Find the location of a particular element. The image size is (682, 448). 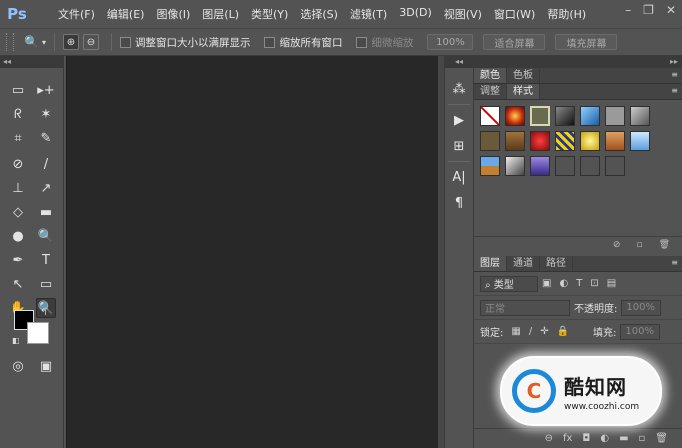

zoom-all-checkbox is located at coordinates (270, 42).